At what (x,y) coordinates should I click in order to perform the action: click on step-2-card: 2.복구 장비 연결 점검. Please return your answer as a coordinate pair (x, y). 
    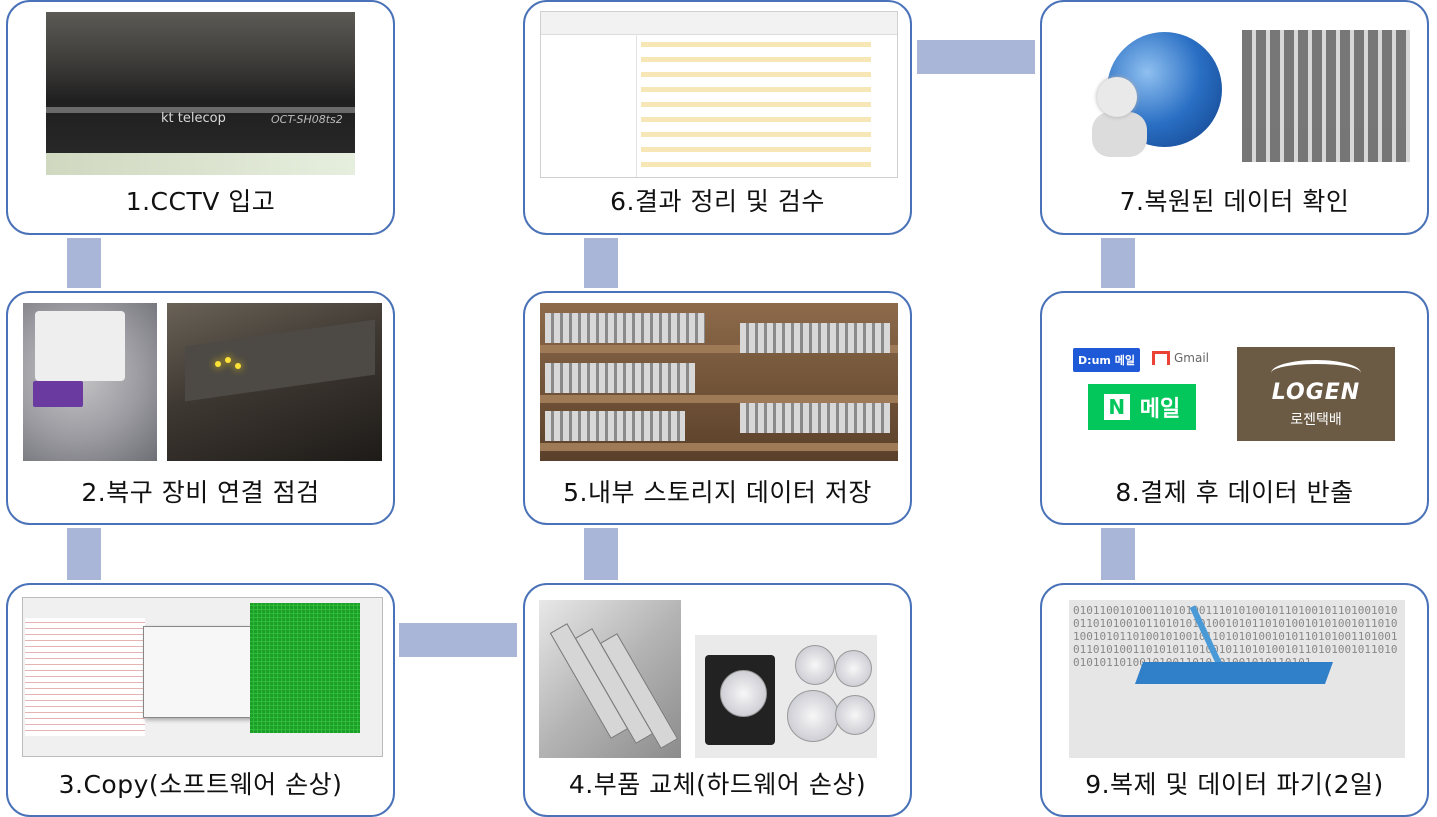
    Looking at the image, I should click on (200, 408).